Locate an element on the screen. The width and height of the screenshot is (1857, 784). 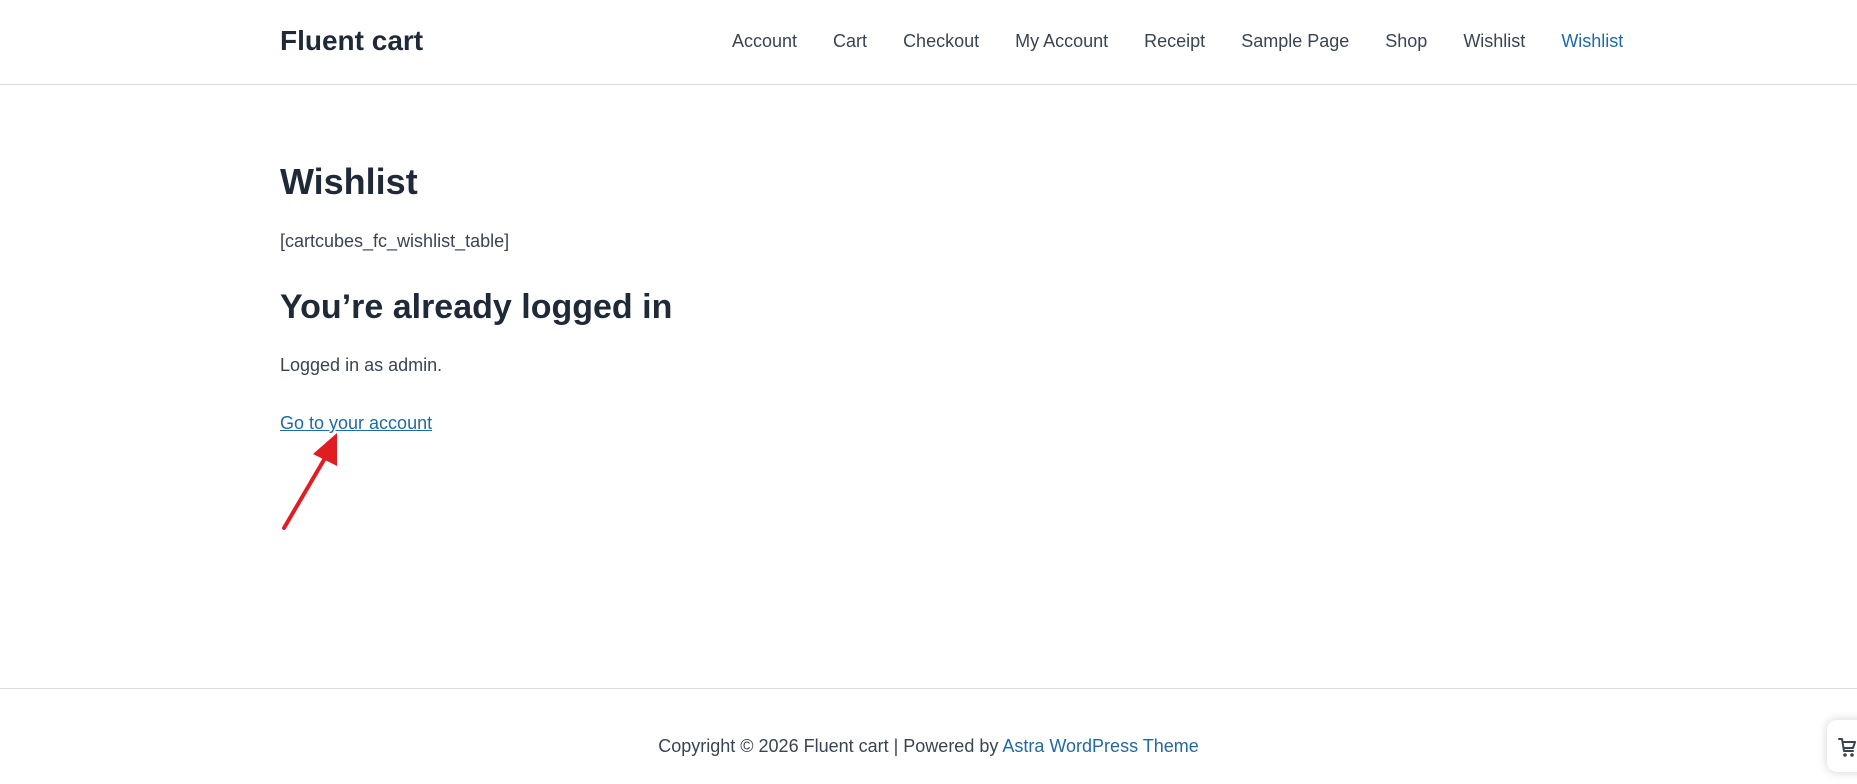
nav-item-wishlist: Wishlist is located at coordinates (1494, 41).